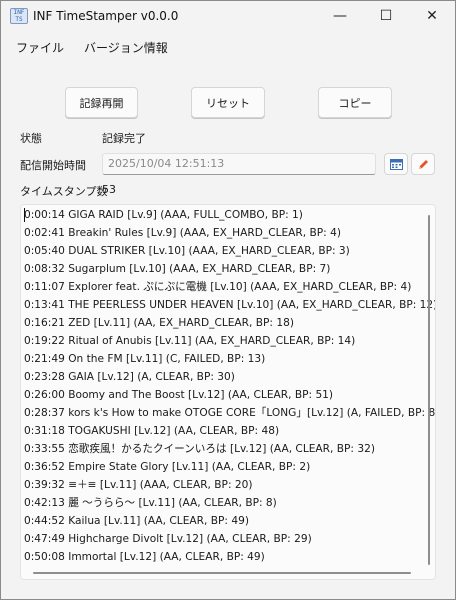 This screenshot has width=456, height=600. I want to click on pencil-icon, so click(423, 164).